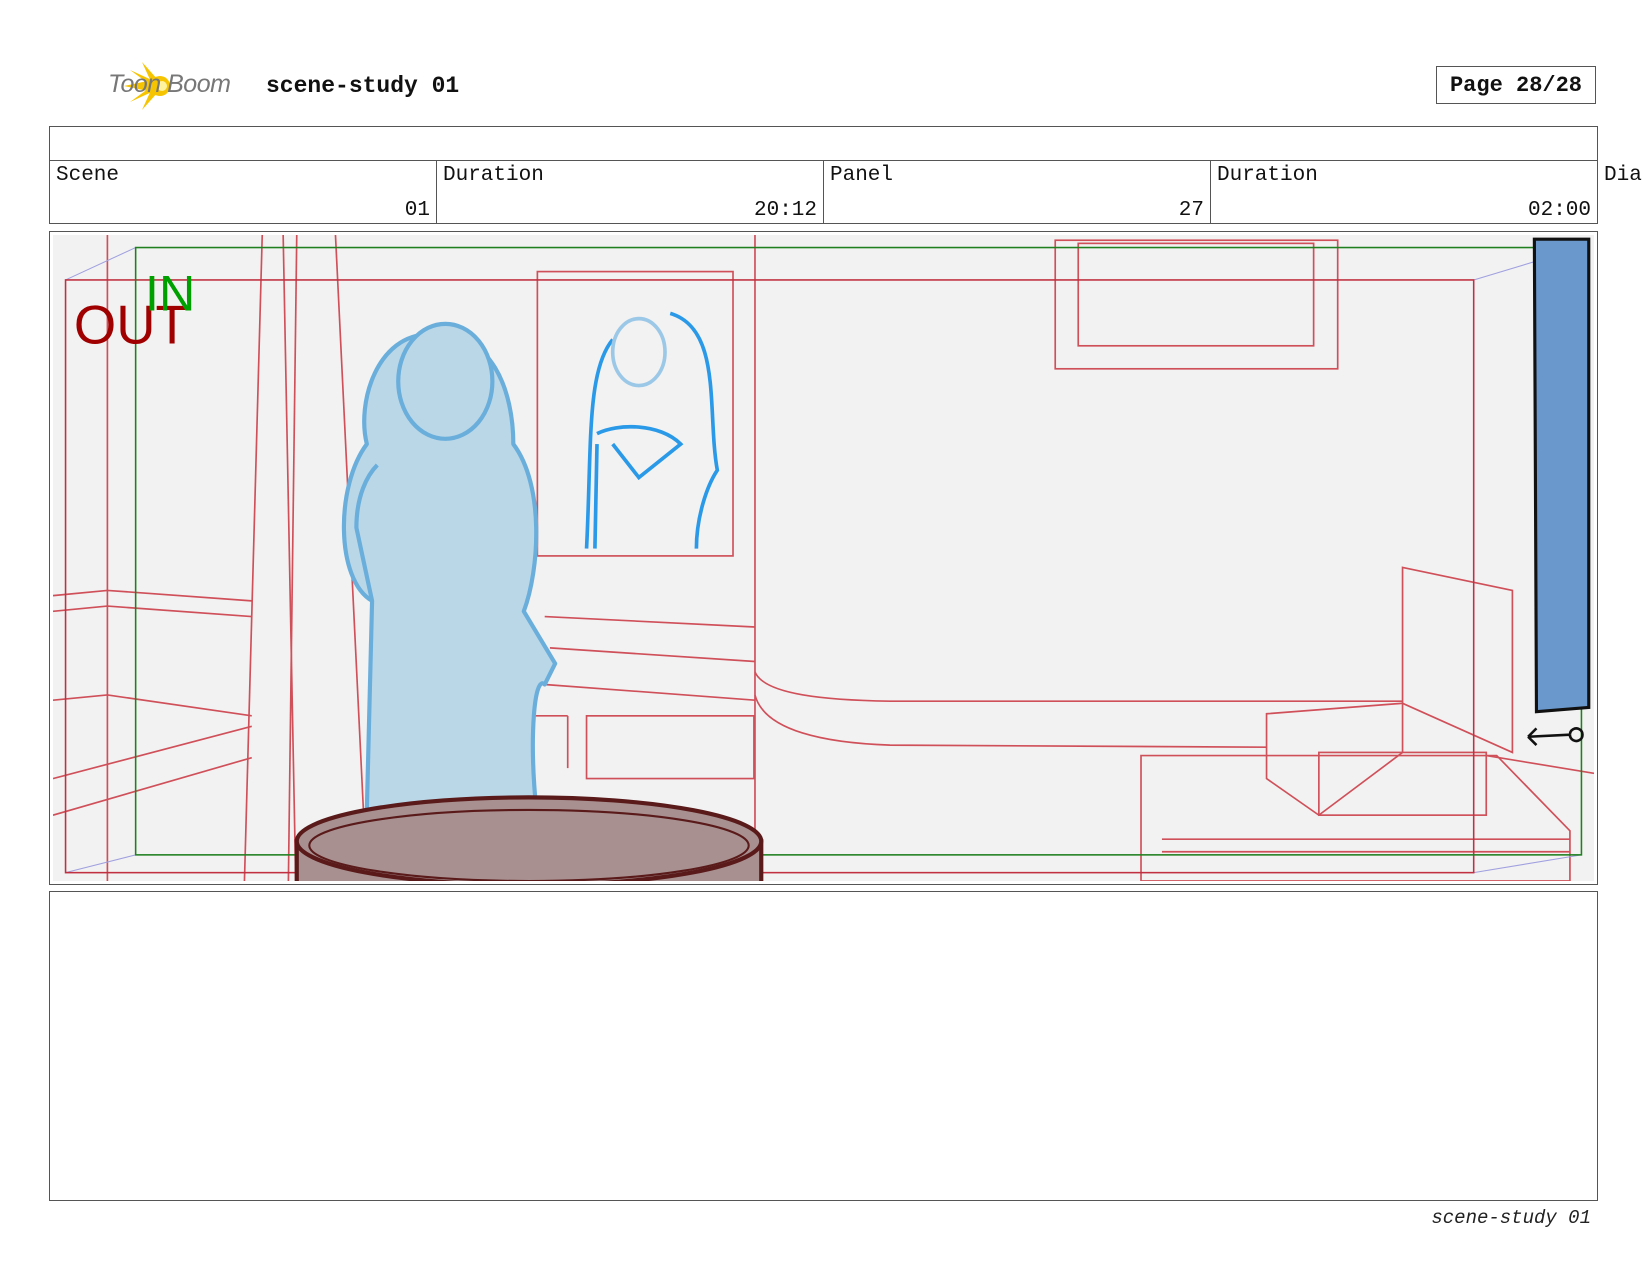  What do you see at coordinates (169, 84) in the screenshot?
I see `logo-text: Toon Boom` at bounding box center [169, 84].